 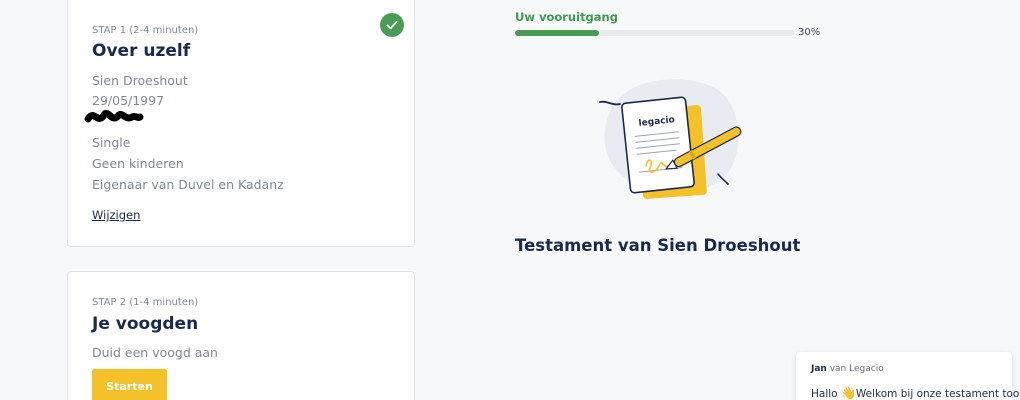 I want to click on step-1-label: STAP 1 (2-4 minuten), so click(x=145, y=30).